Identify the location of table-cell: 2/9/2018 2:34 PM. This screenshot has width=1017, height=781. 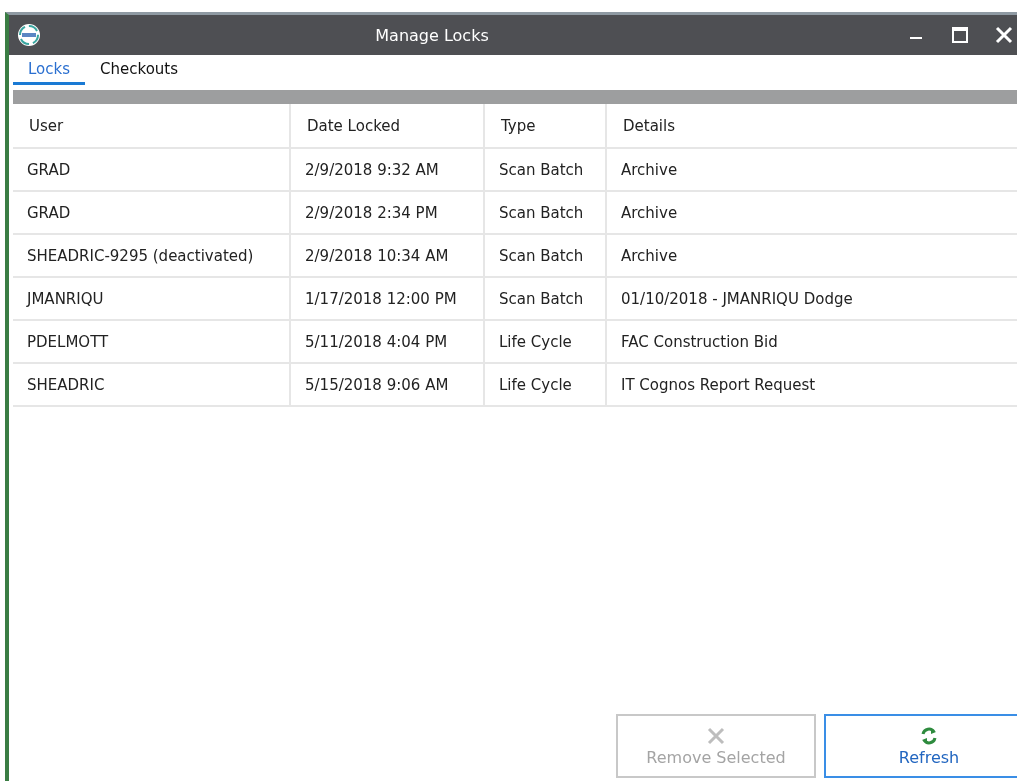
(387, 212).